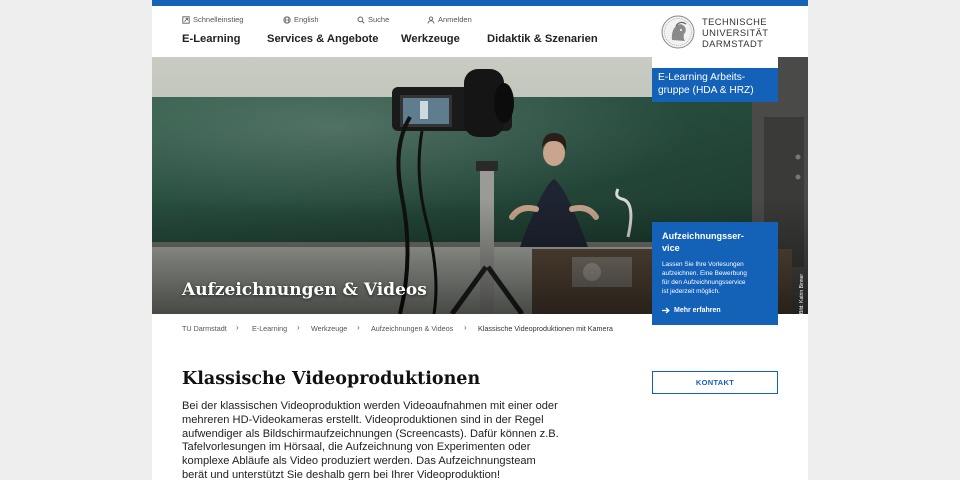  I want to click on nav-item-e-learning: E-Learning, so click(211, 39).